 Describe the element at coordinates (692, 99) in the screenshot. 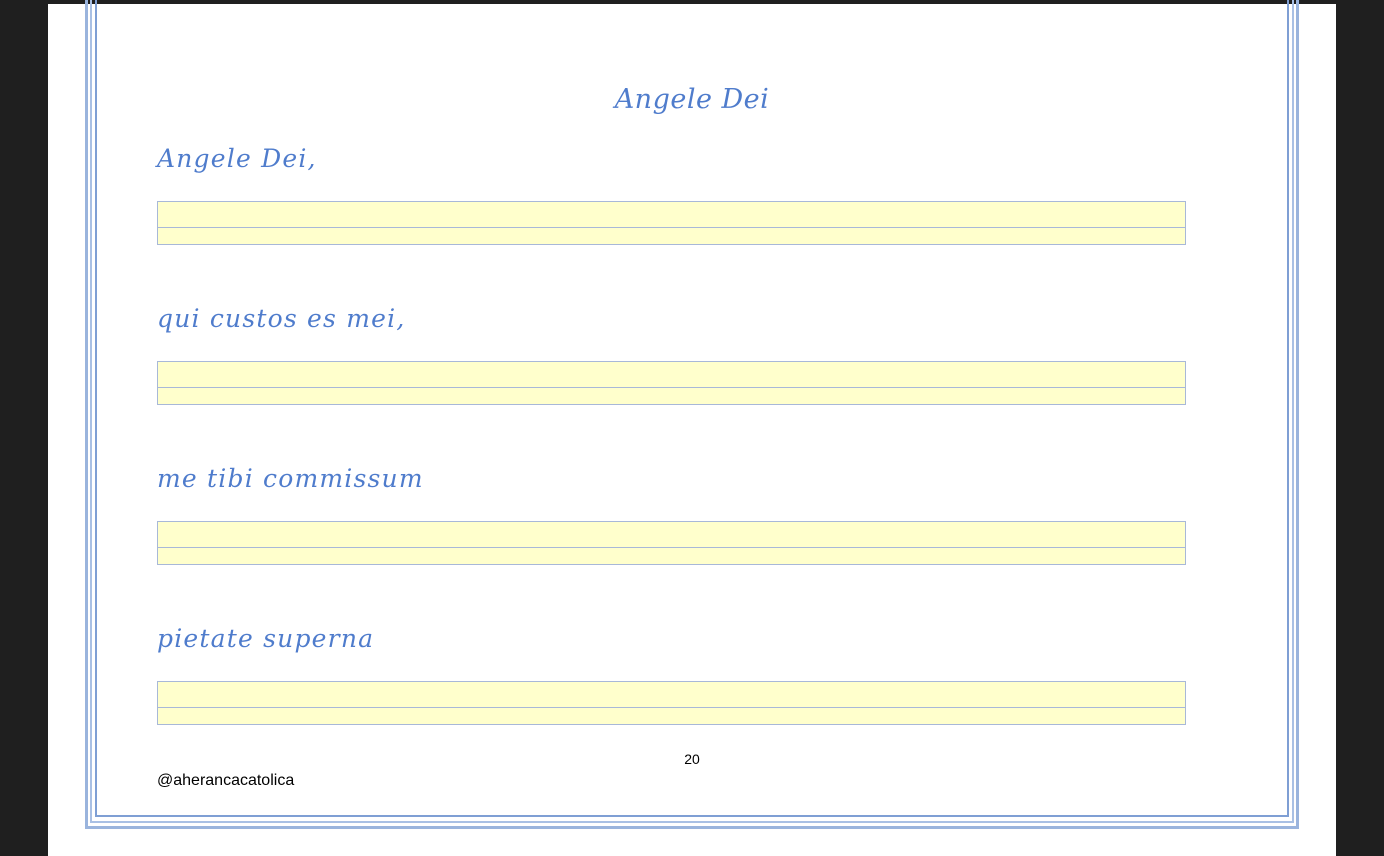

I see `worksheet-title: Angele Dei` at that location.